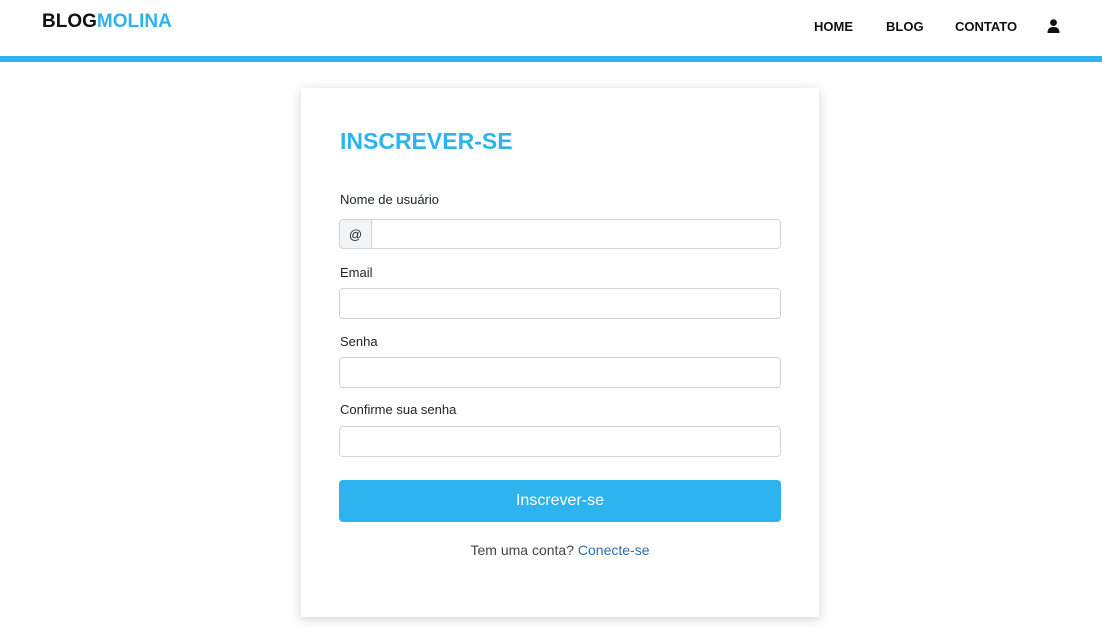  What do you see at coordinates (389, 199) in the screenshot?
I see `username-label: Nome de usuário` at bounding box center [389, 199].